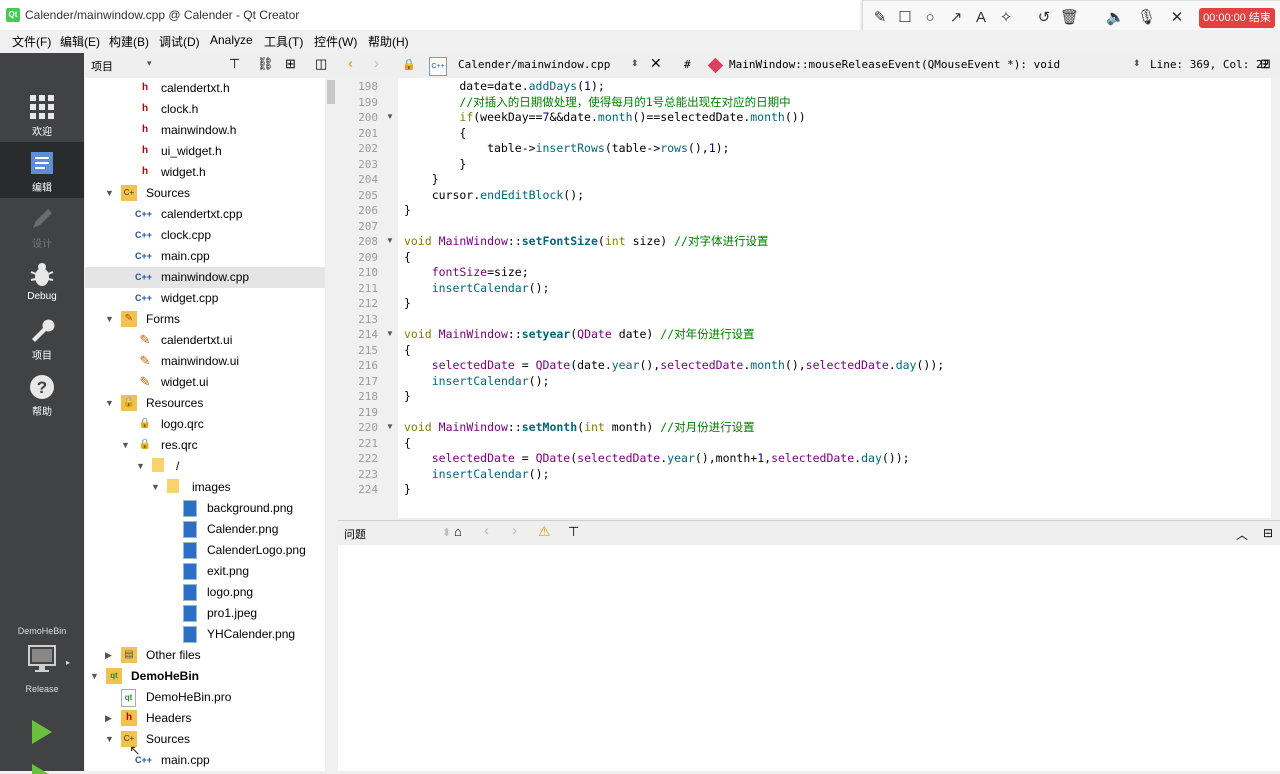 This screenshot has height=774, width=1280. What do you see at coordinates (321, 64) in the screenshot?
I see `close-pane-icon: ◫` at bounding box center [321, 64].